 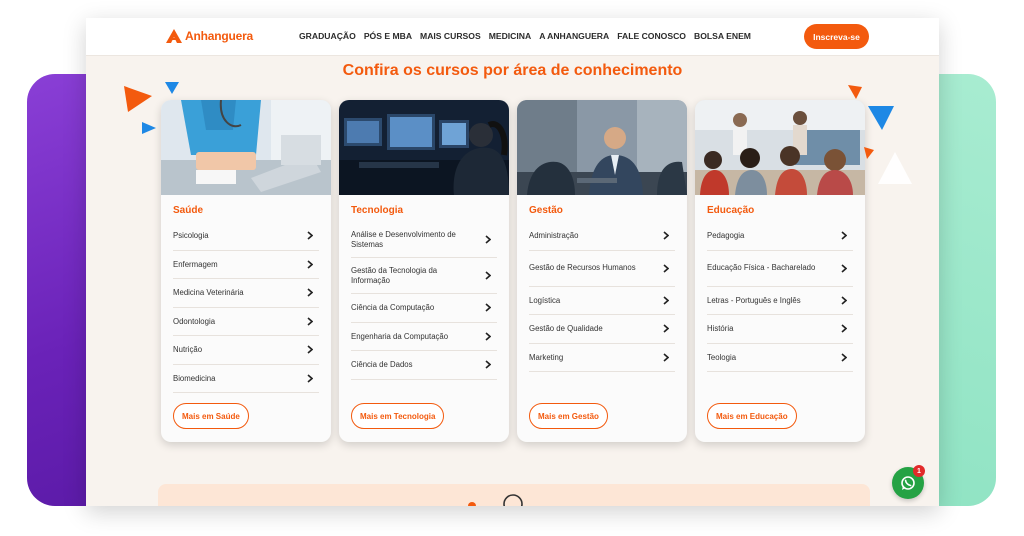 I want to click on list-item: Análise e Desenvolvimento de Sistemas, so click(x=424, y=240).